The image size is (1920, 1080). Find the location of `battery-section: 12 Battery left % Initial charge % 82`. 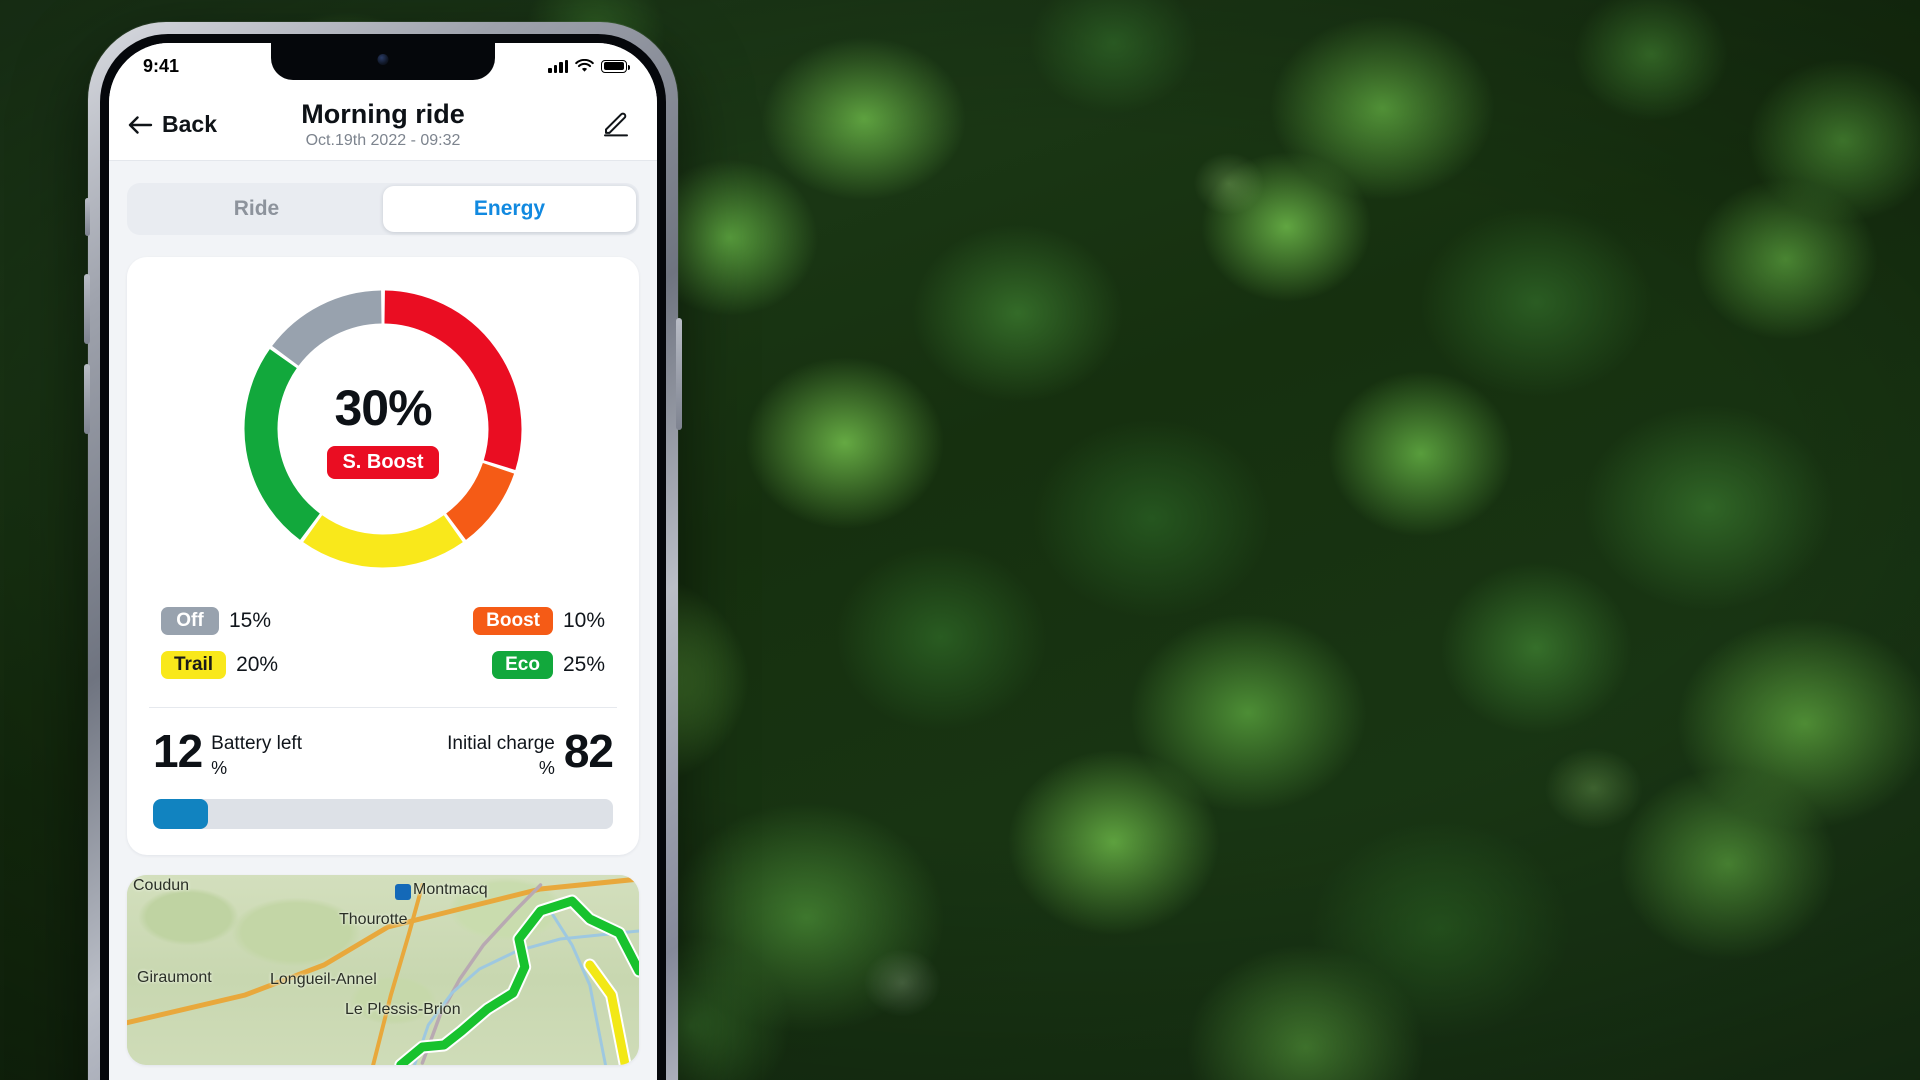

battery-section: 12 Battery left % Initial charge % 82 is located at coordinates (383, 781).